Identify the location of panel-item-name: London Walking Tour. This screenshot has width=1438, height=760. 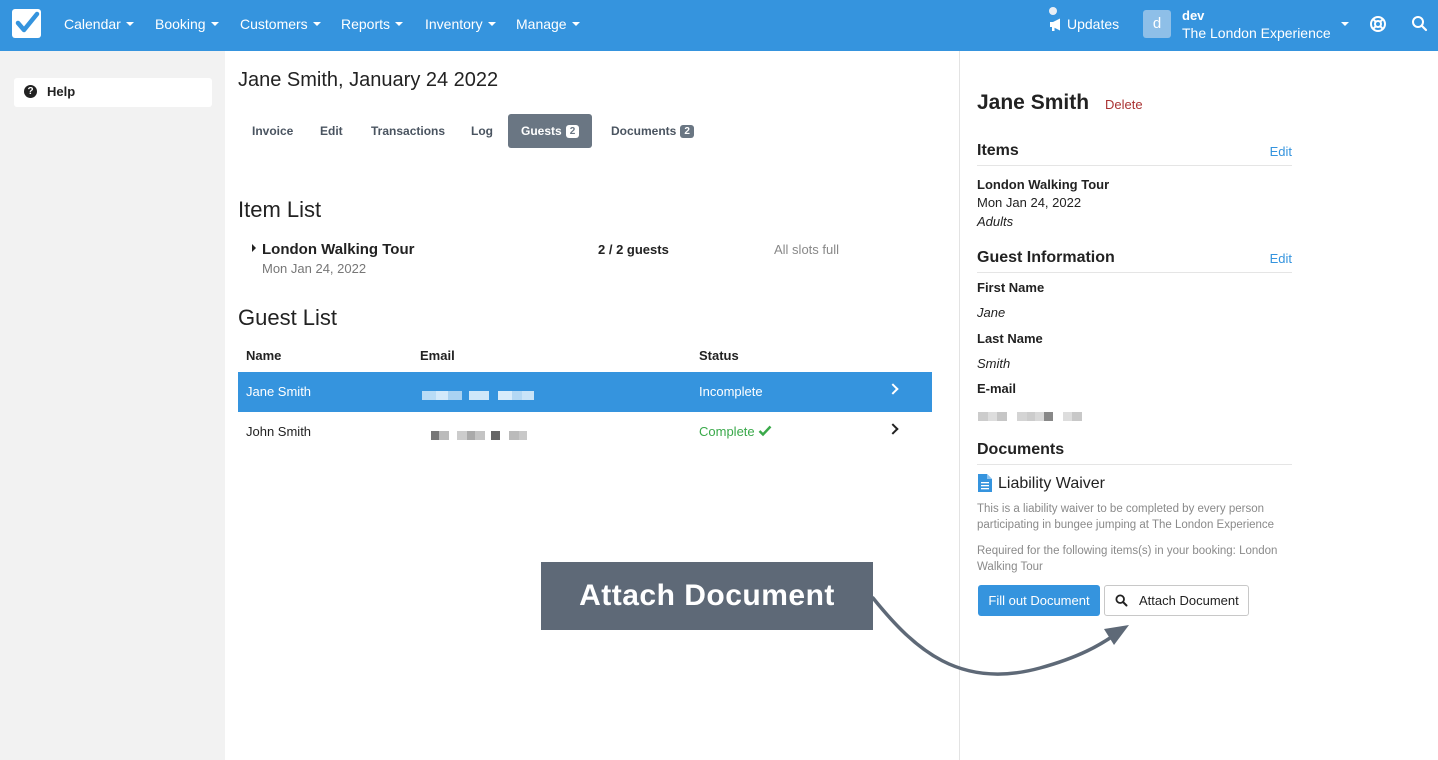
(1043, 184).